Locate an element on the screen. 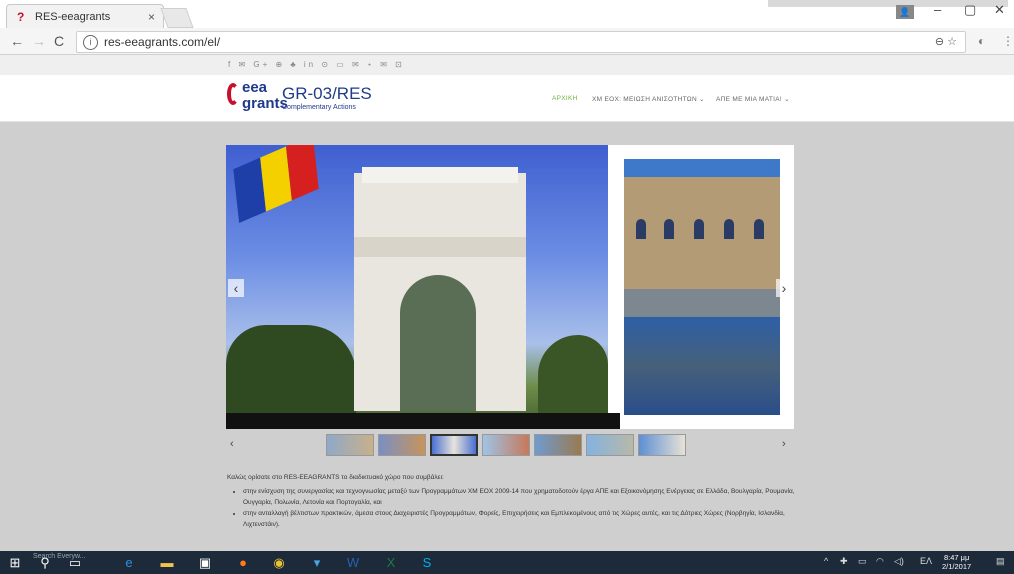 The image size is (1014, 574). new-tab-button is located at coordinates (177, 18).